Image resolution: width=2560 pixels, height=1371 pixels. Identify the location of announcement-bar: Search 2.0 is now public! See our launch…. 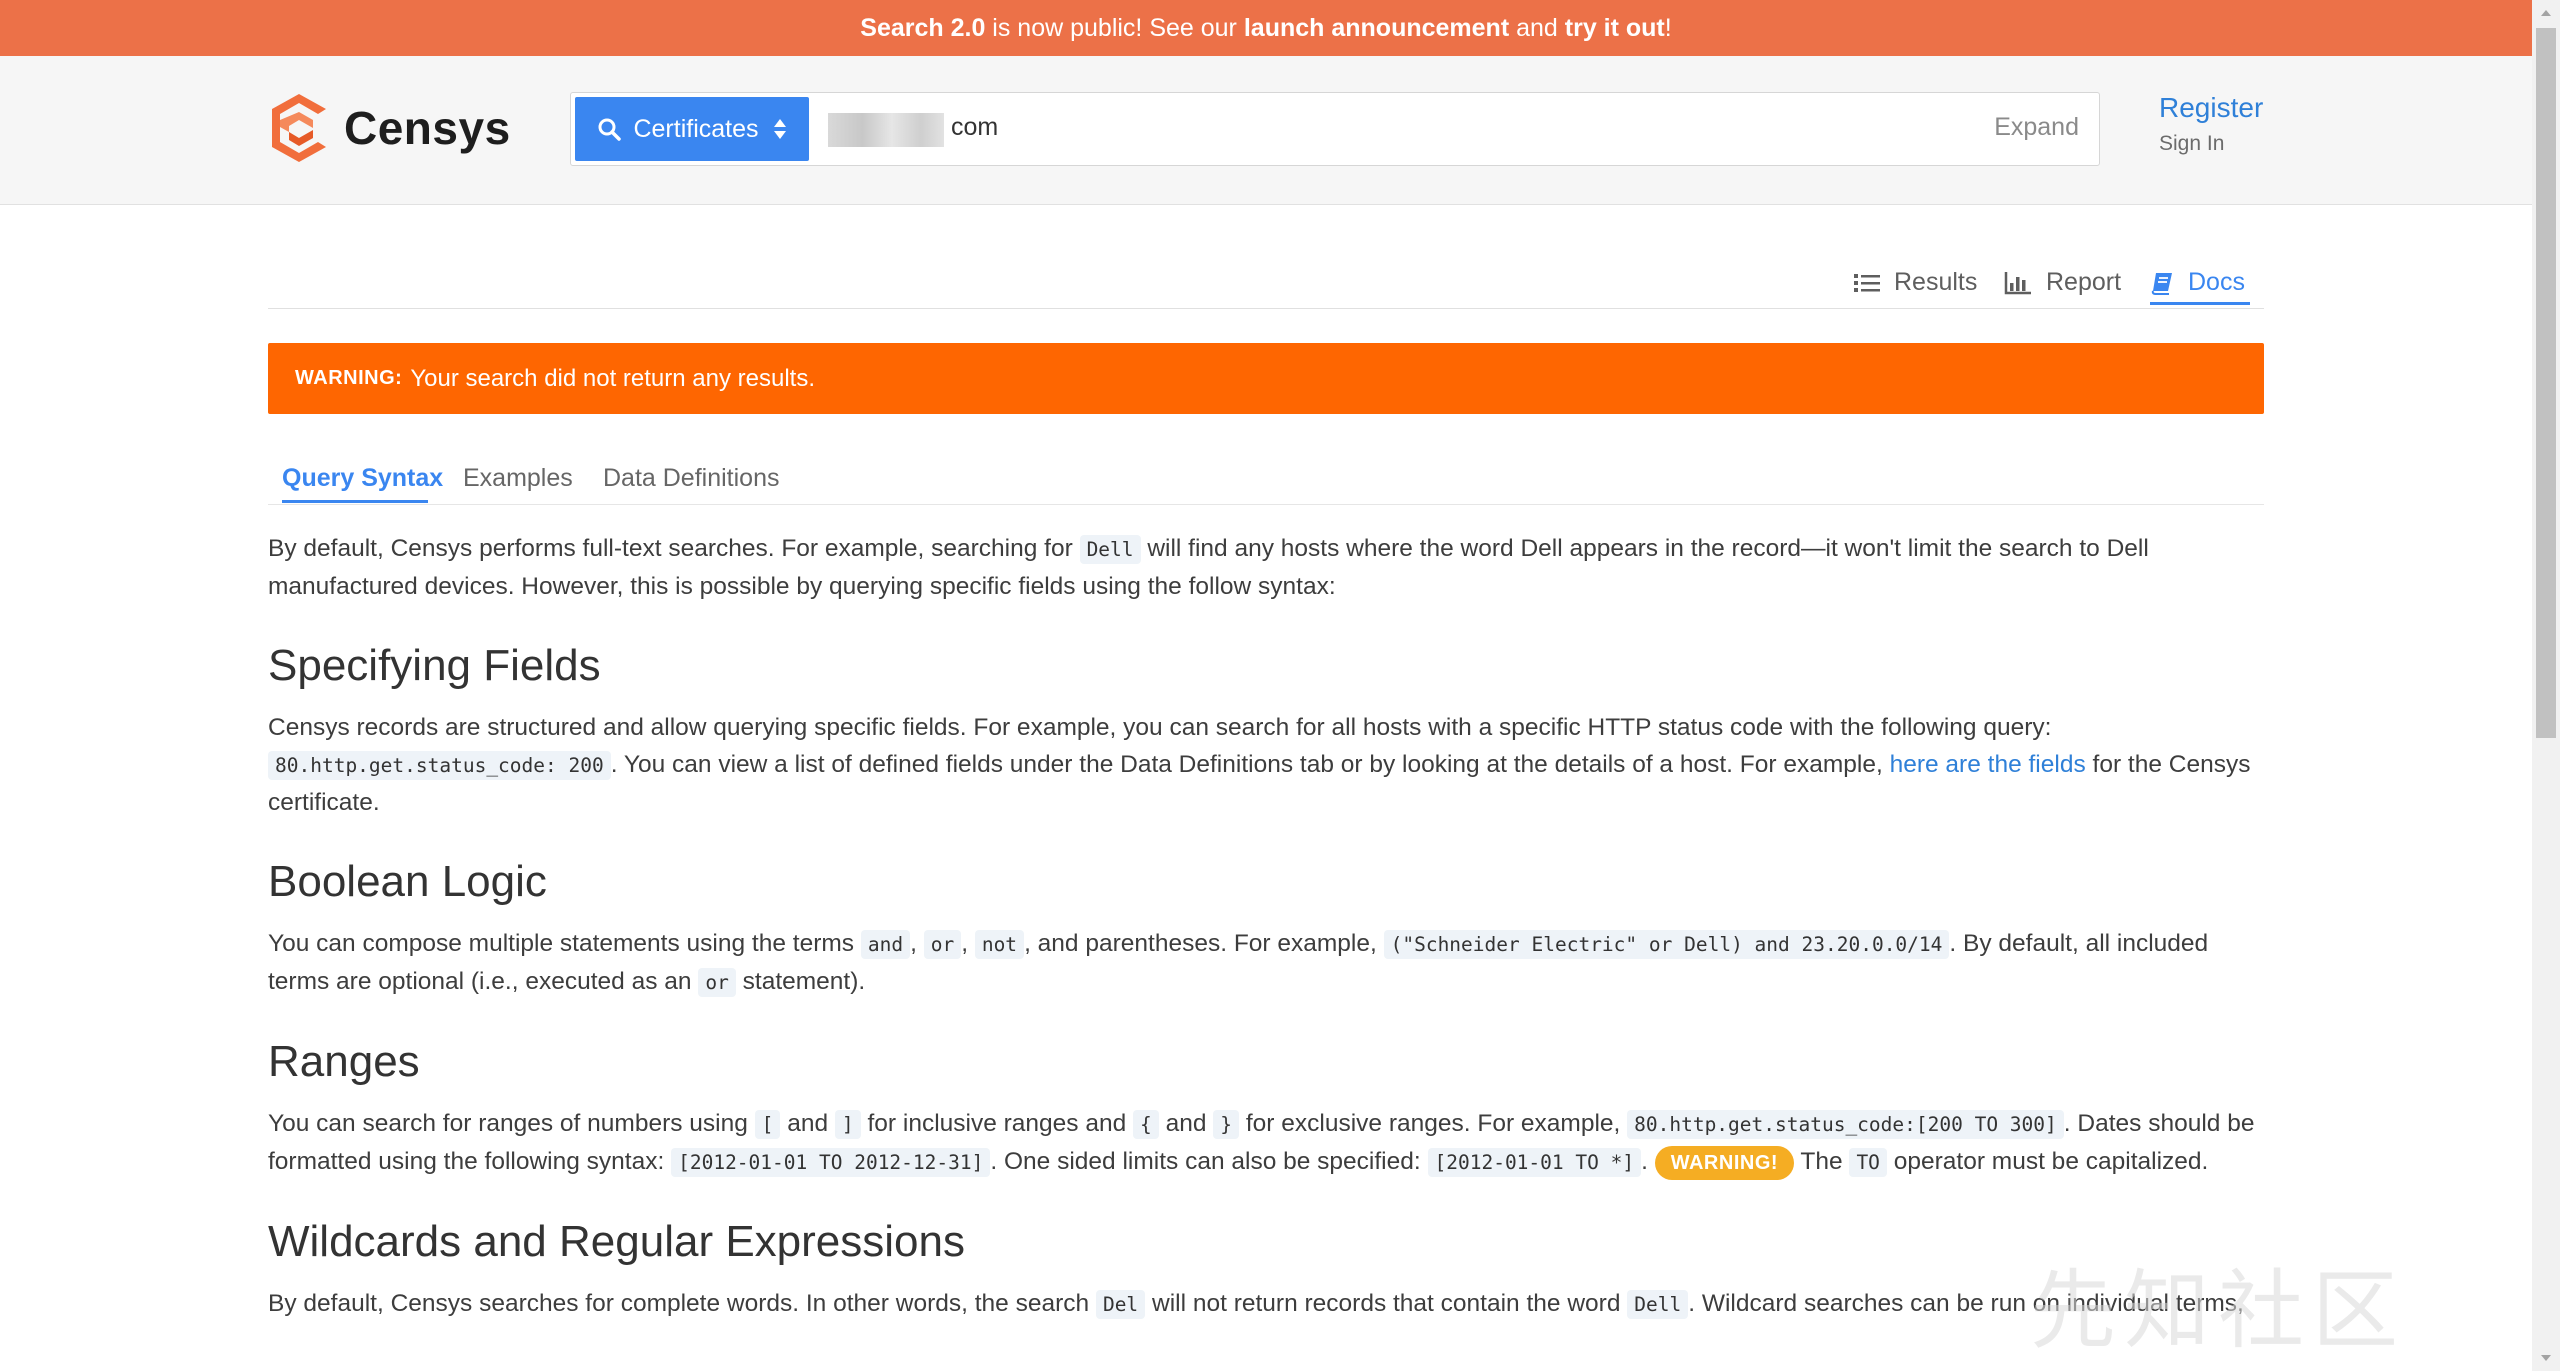
(1266, 28).